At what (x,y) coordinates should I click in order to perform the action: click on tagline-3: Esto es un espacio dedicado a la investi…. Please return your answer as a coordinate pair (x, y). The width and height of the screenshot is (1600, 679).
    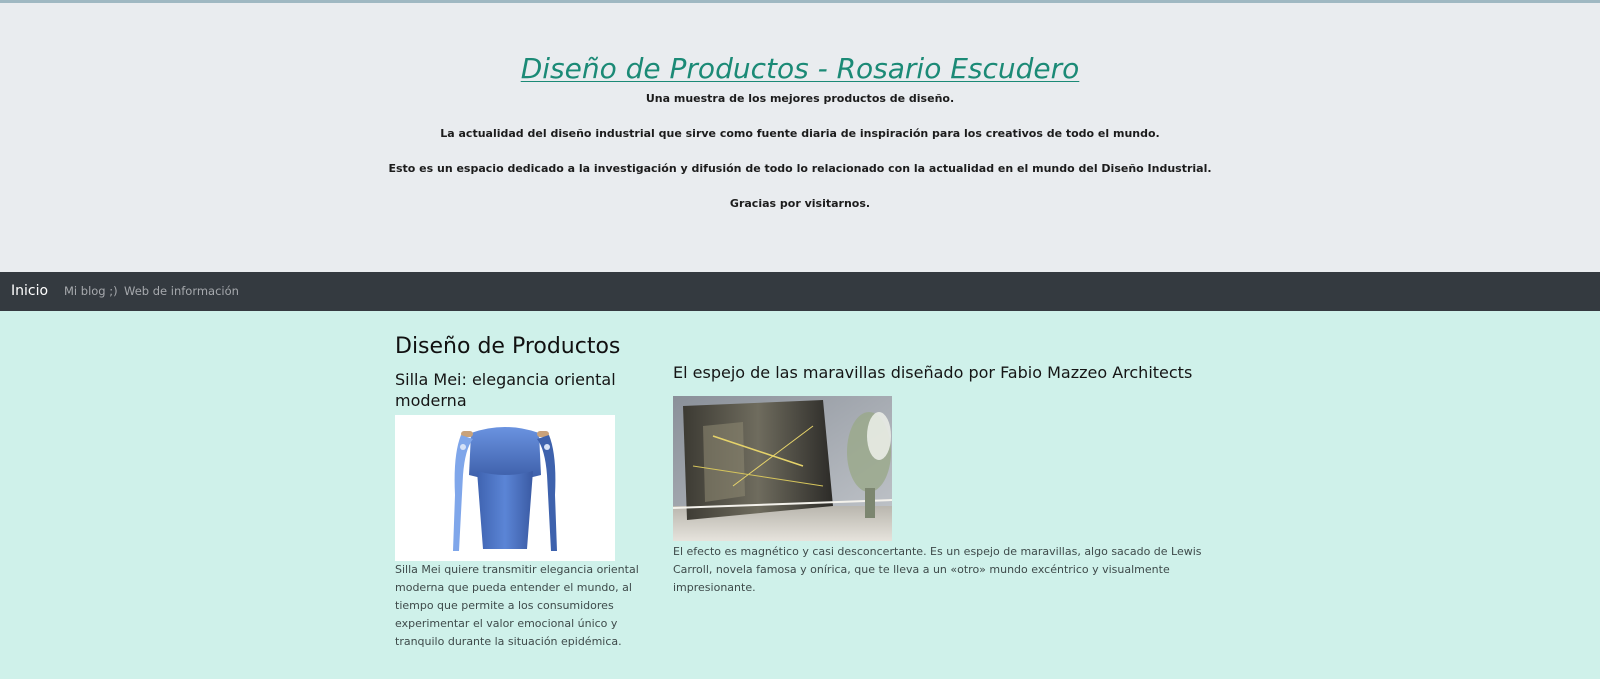
    Looking at the image, I should click on (800, 168).